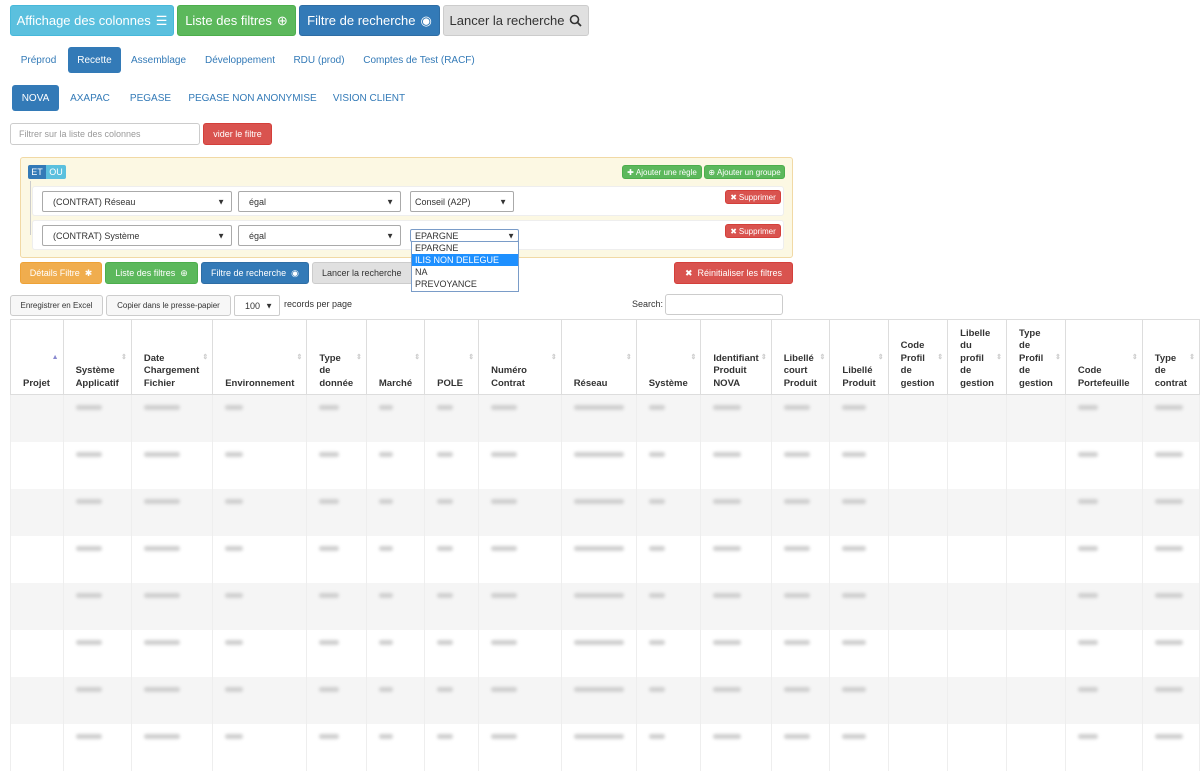 This screenshot has height=774, width=1200. What do you see at coordinates (693, 357) in the screenshot?
I see `sort-icon: ⇕` at bounding box center [693, 357].